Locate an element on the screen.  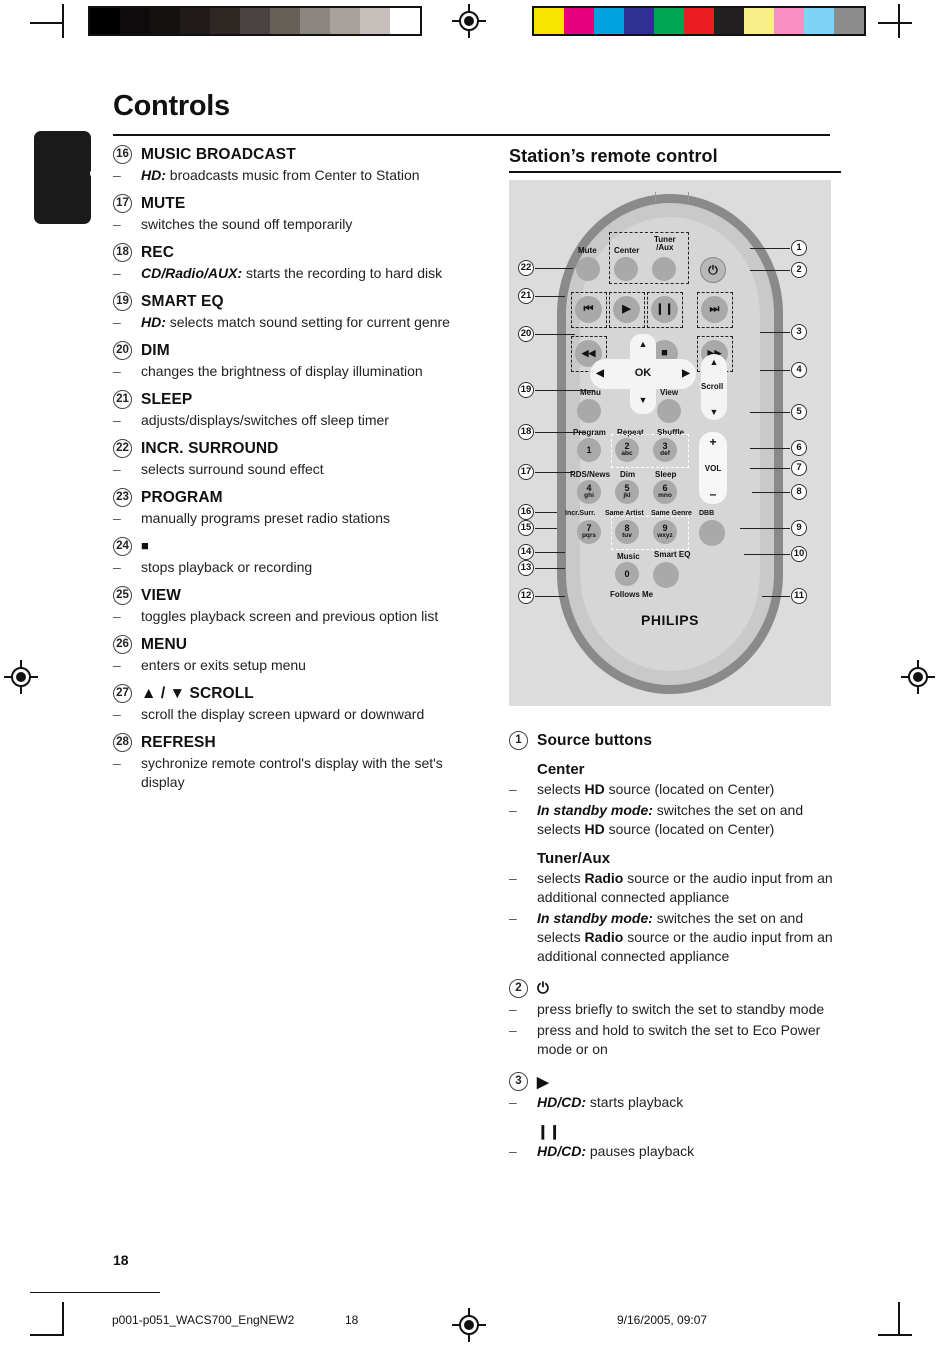
control-description: – selects surround sound effect is located at coordinates (285, 469).